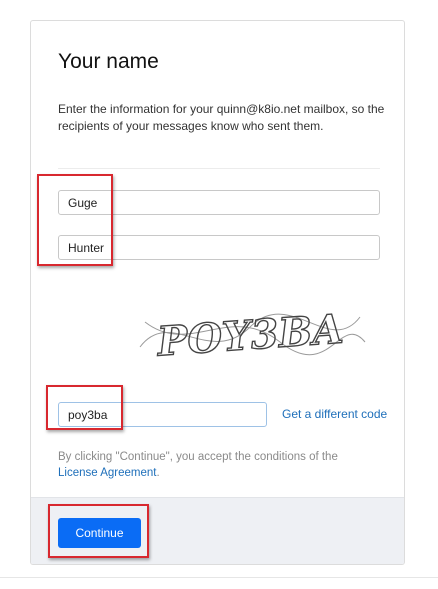  I want to click on captcha-image-text: POY3BA, so click(250, 336).